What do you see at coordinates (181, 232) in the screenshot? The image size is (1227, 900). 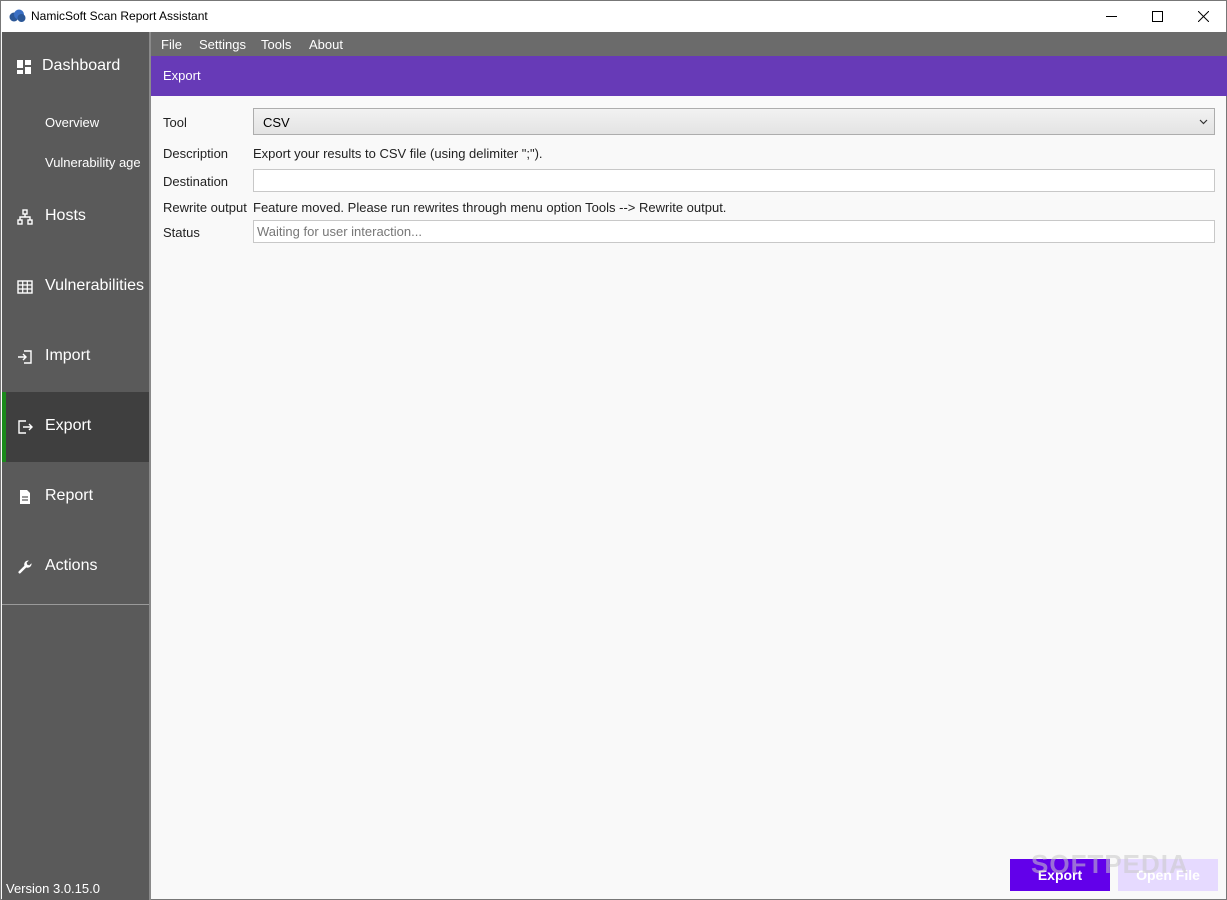 I see `status-label: Status` at bounding box center [181, 232].